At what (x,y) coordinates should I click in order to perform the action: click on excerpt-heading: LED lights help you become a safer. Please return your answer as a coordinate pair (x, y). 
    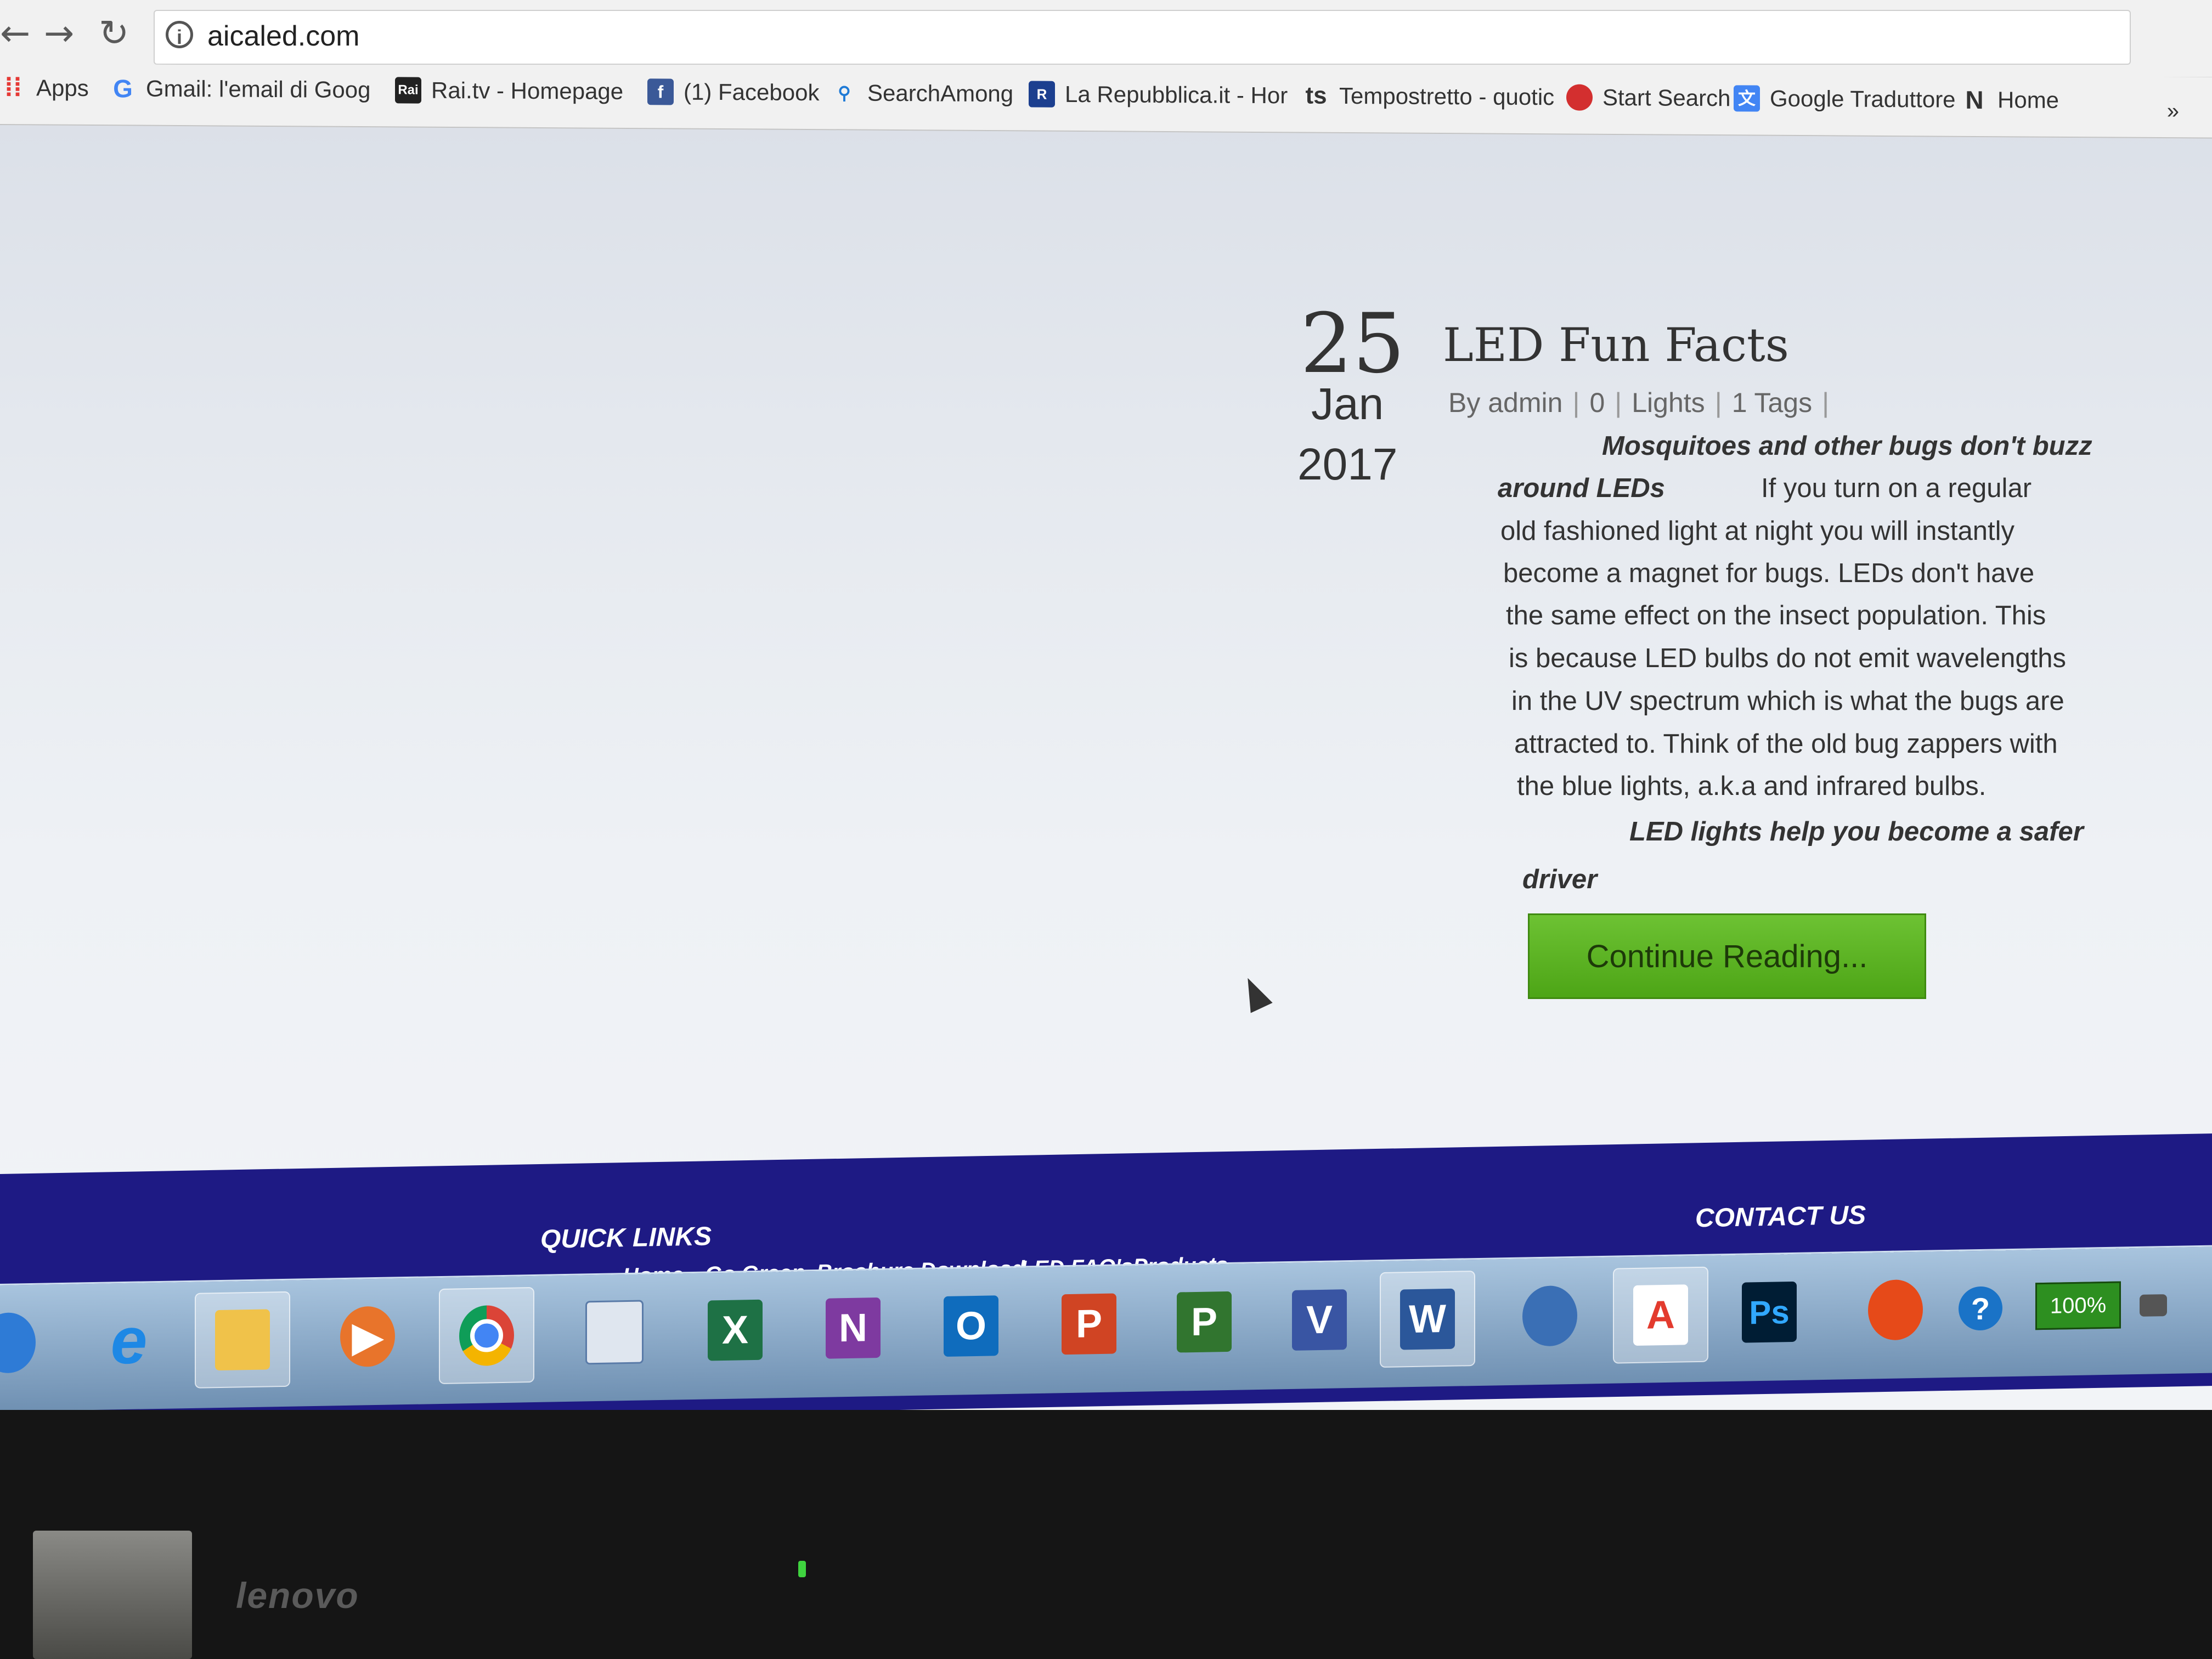
    Looking at the image, I should click on (1857, 832).